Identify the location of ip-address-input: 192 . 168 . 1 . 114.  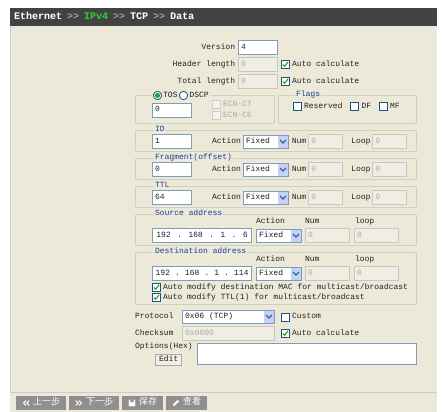
(202, 273).